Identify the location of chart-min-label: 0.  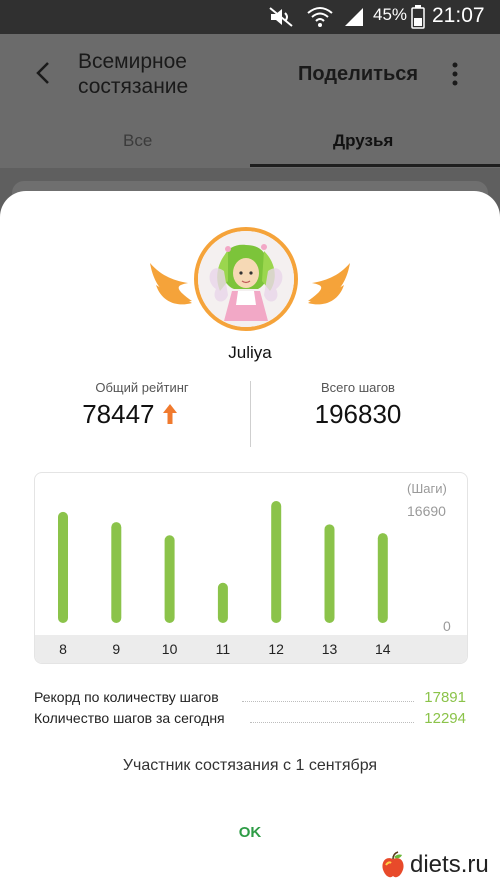
(447, 626).